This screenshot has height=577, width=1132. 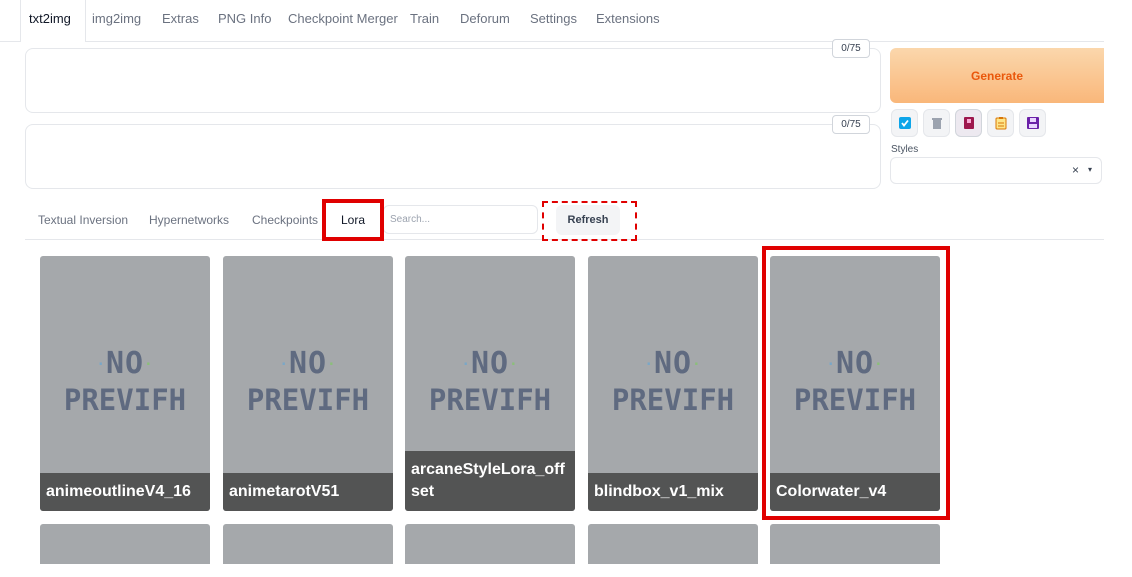 I want to click on clear-prompt-button, so click(x=936, y=123).